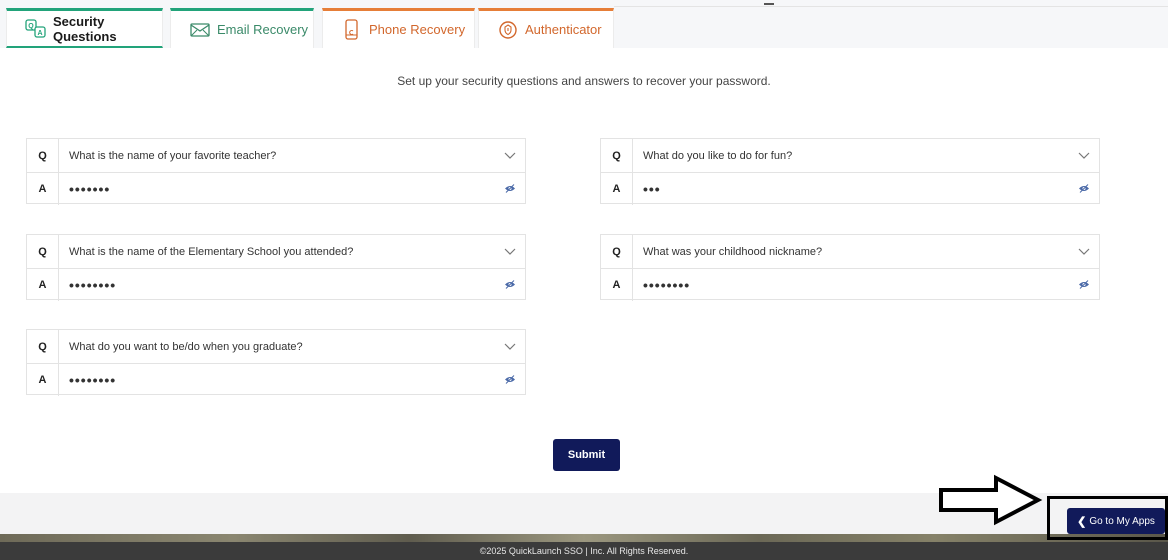 The width and height of the screenshot is (1168, 560). I want to click on tab-email-recovery: Email Recovery, so click(242, 28).